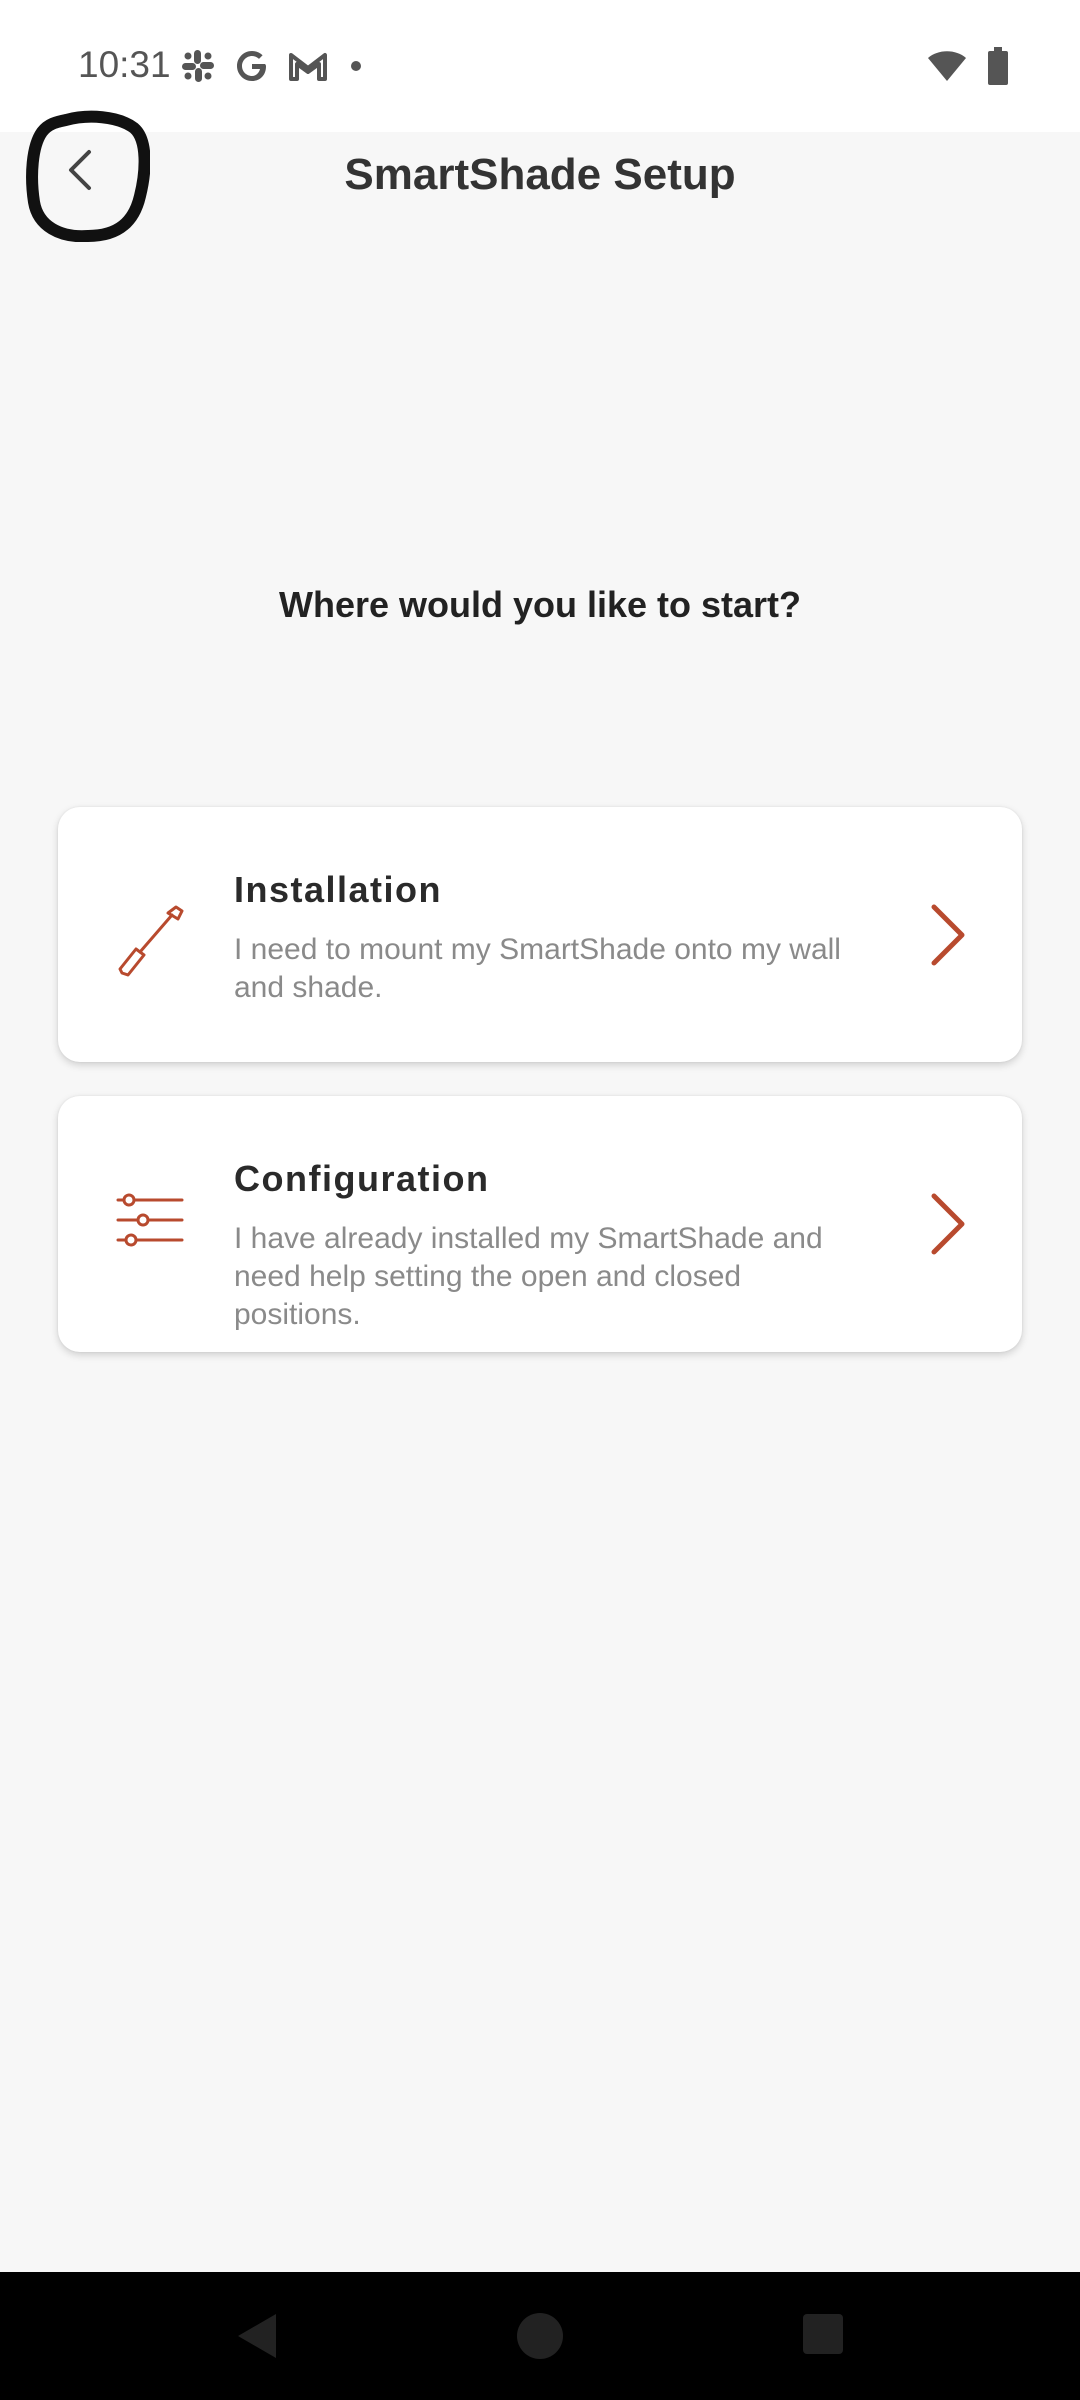 The image size is (1080, 2400). What do you see at coordinates (823, 2334) in the screenshot?
I see `recents-square-icon` at bounding box center [823, 2334].